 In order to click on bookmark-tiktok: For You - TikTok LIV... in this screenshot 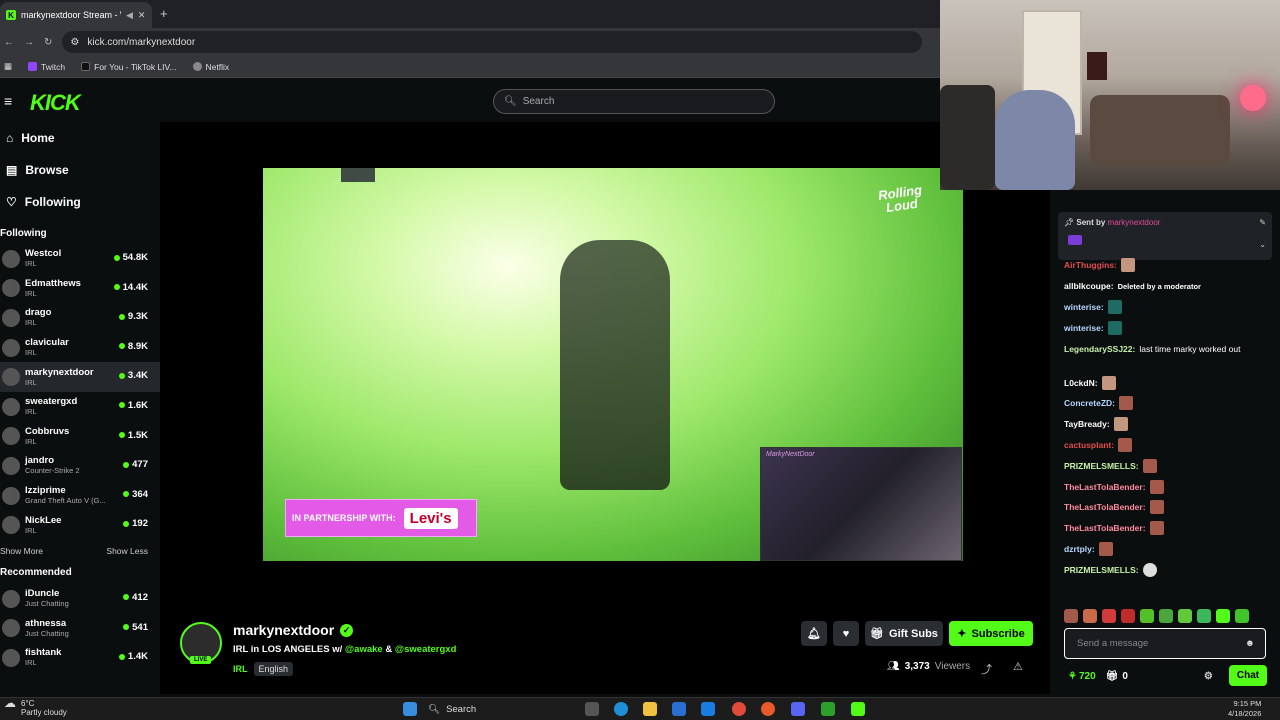, I will do `click(129, 67)`.